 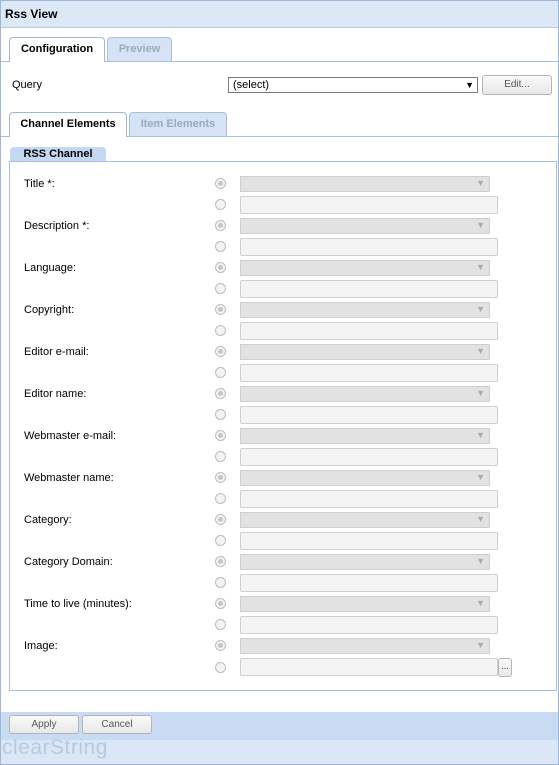 I want to click on tab-channel-elements-label: Channel Elements, so click(x=68, y=124).